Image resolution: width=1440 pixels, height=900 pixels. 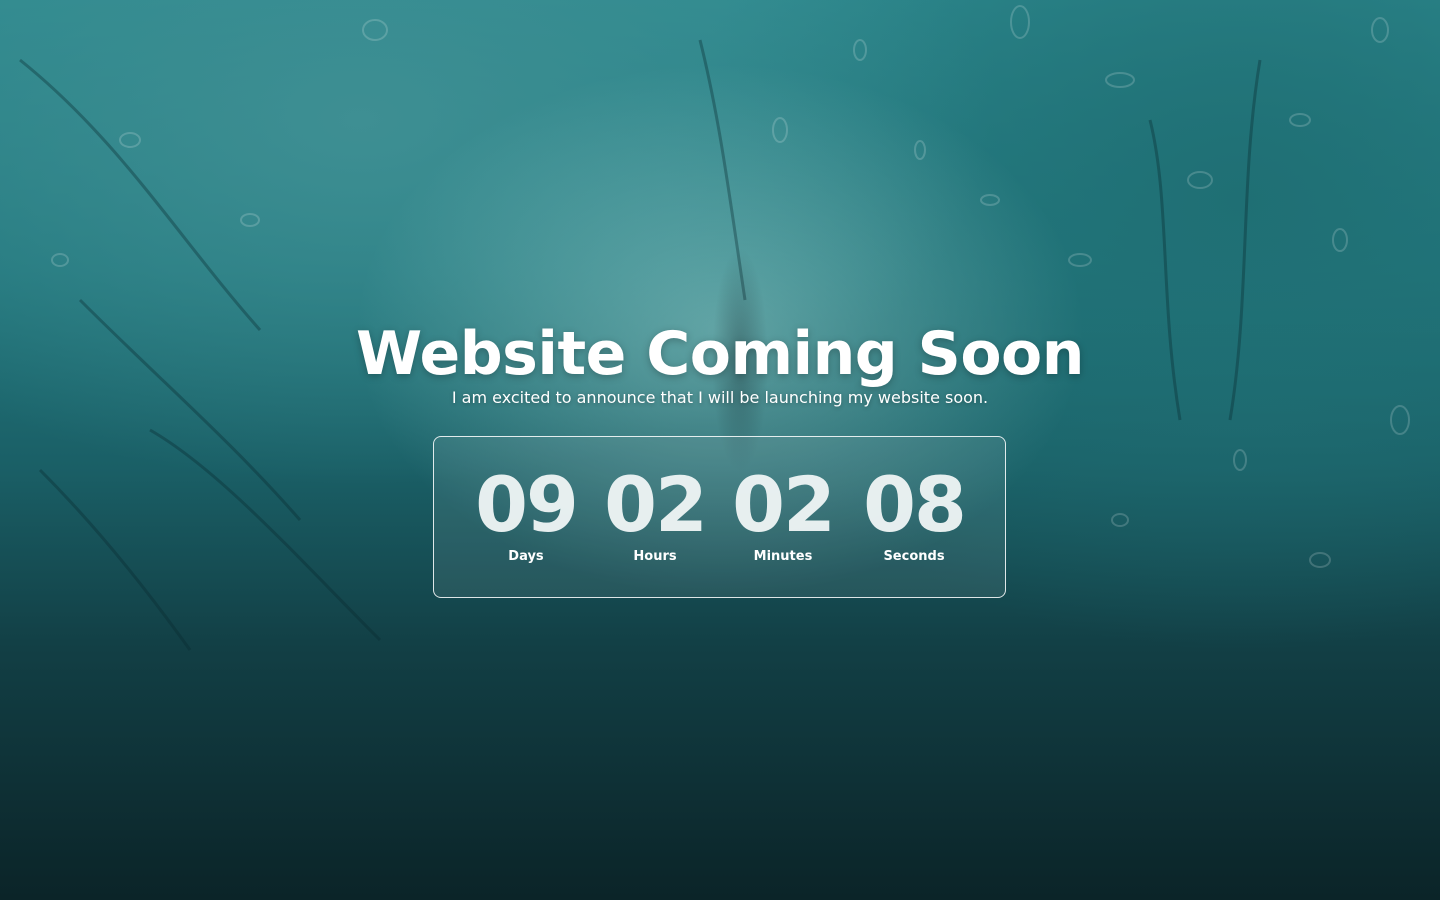 What do you see at coordinates (656, 504) in the screenshot?
I see `hours-value: 02` at bounding box center [656, 504].